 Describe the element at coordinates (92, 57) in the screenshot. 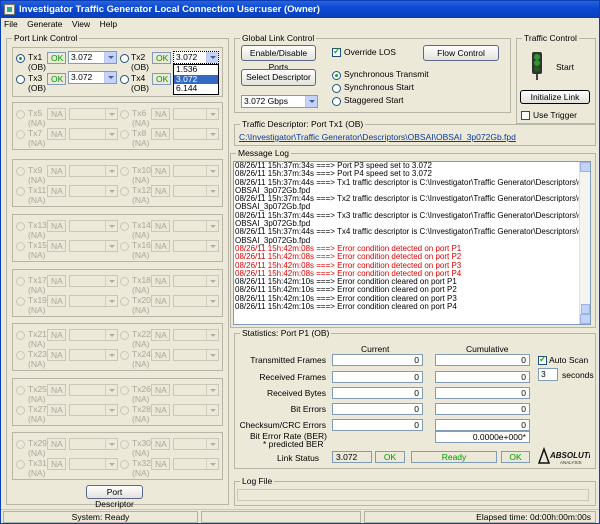

I see `tx1-speed-select: 3.072` at that location.